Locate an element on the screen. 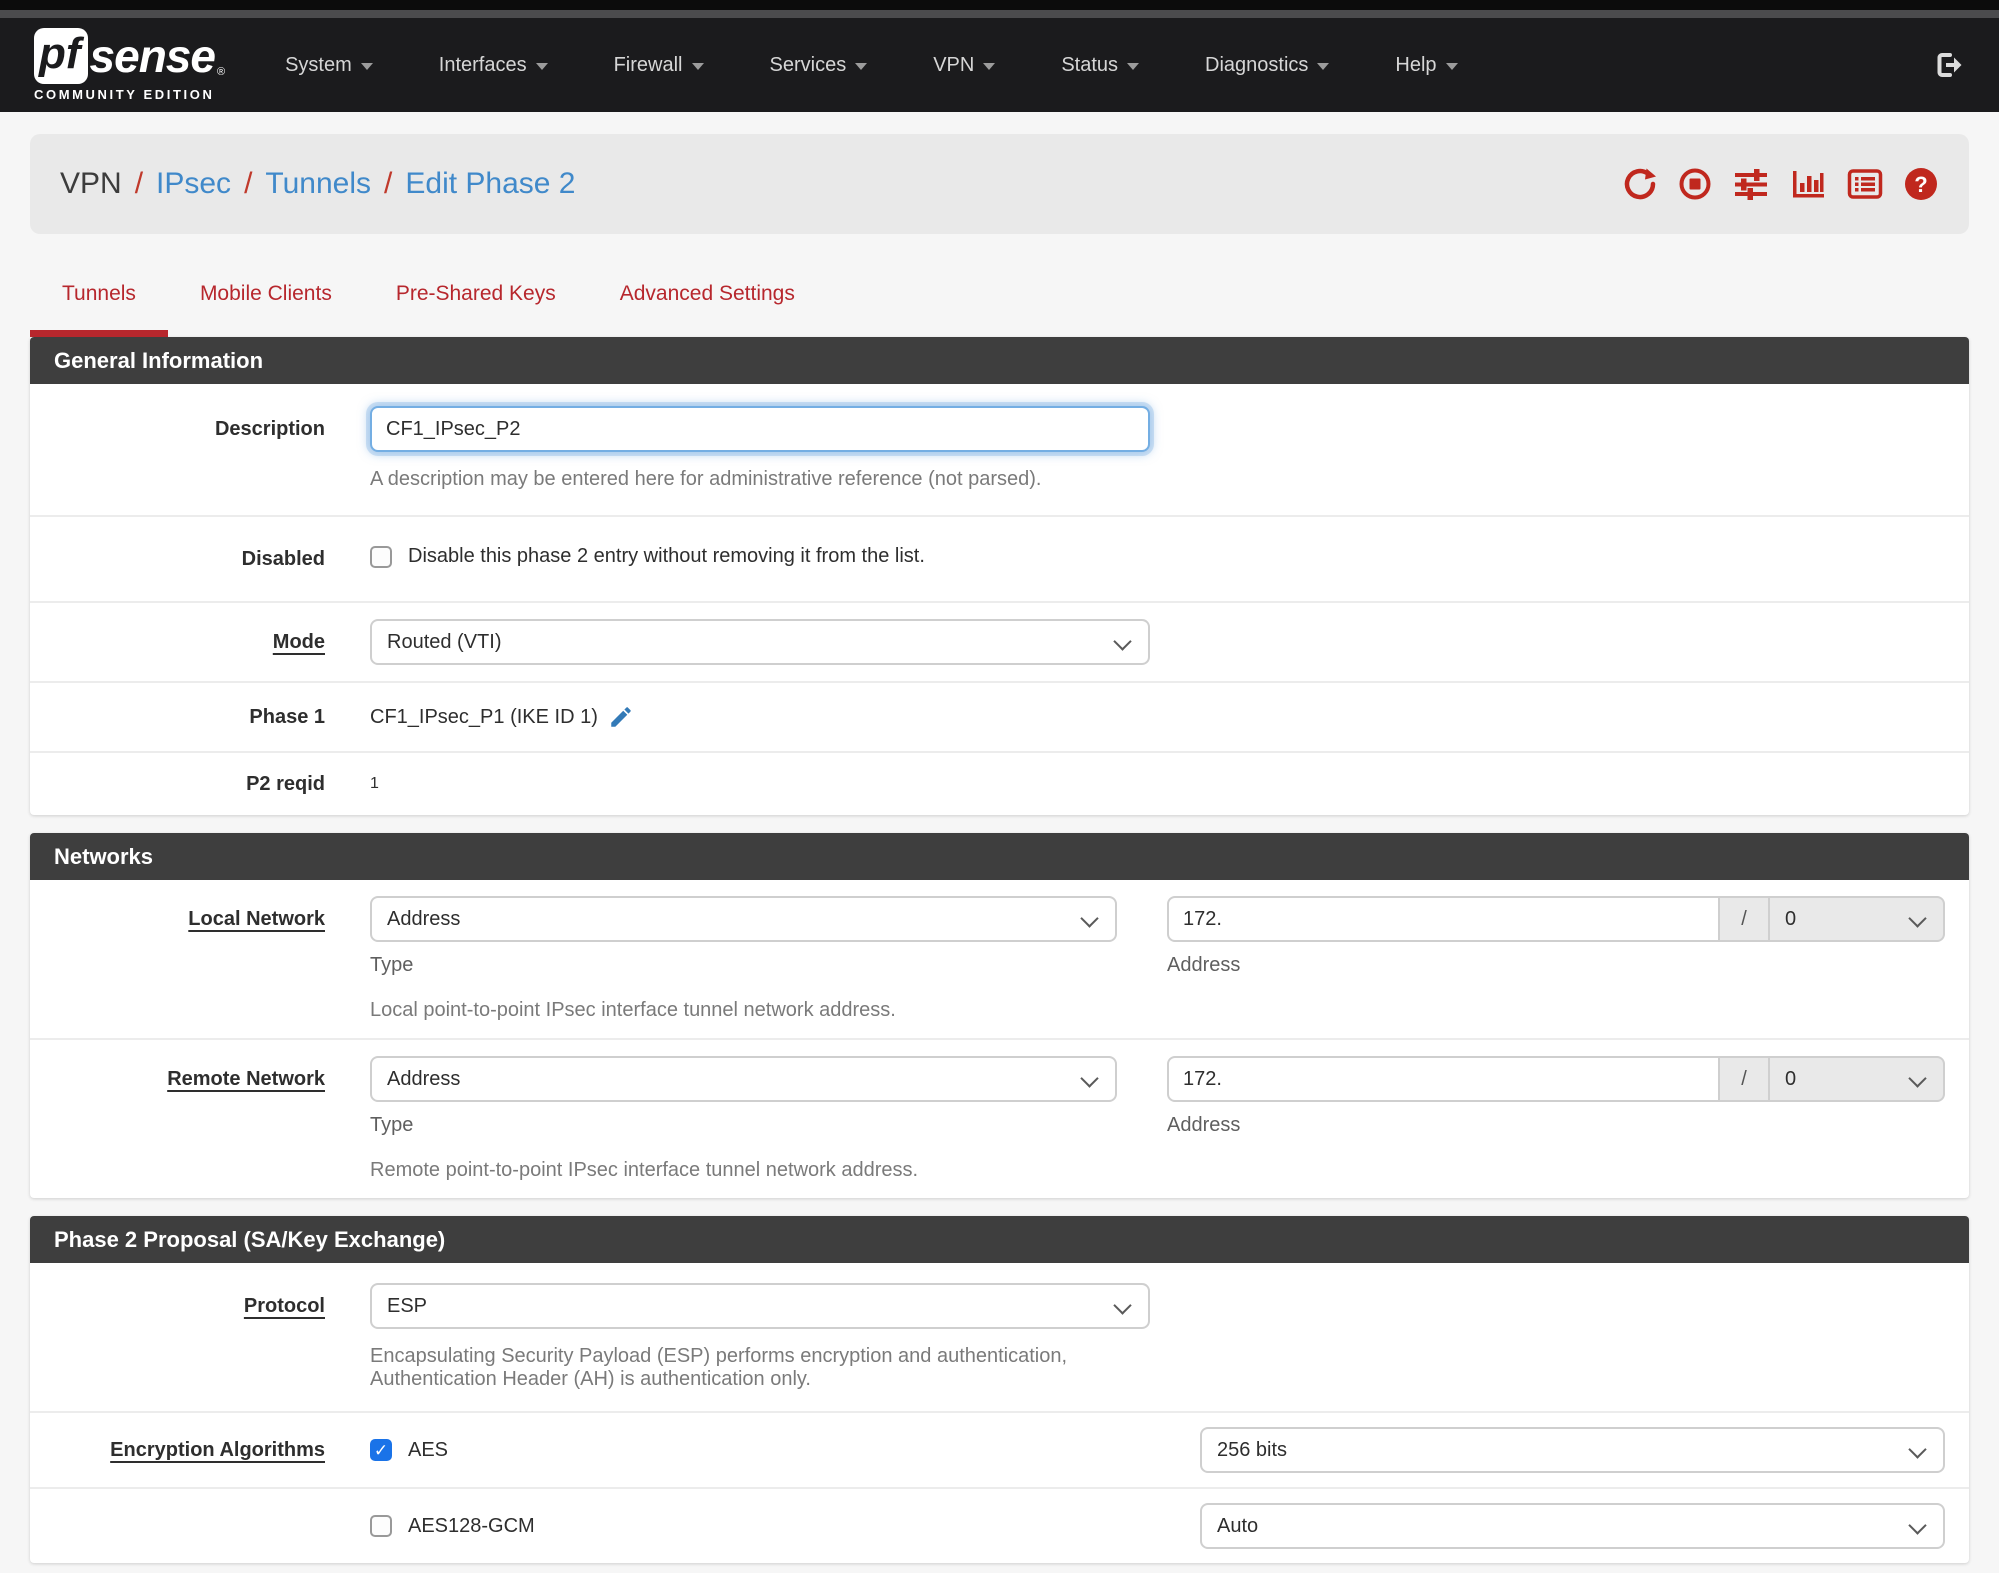 The image size is (1999, 1573). nav-item-interfaces: Interfaces is located at coordinates (493, 65).